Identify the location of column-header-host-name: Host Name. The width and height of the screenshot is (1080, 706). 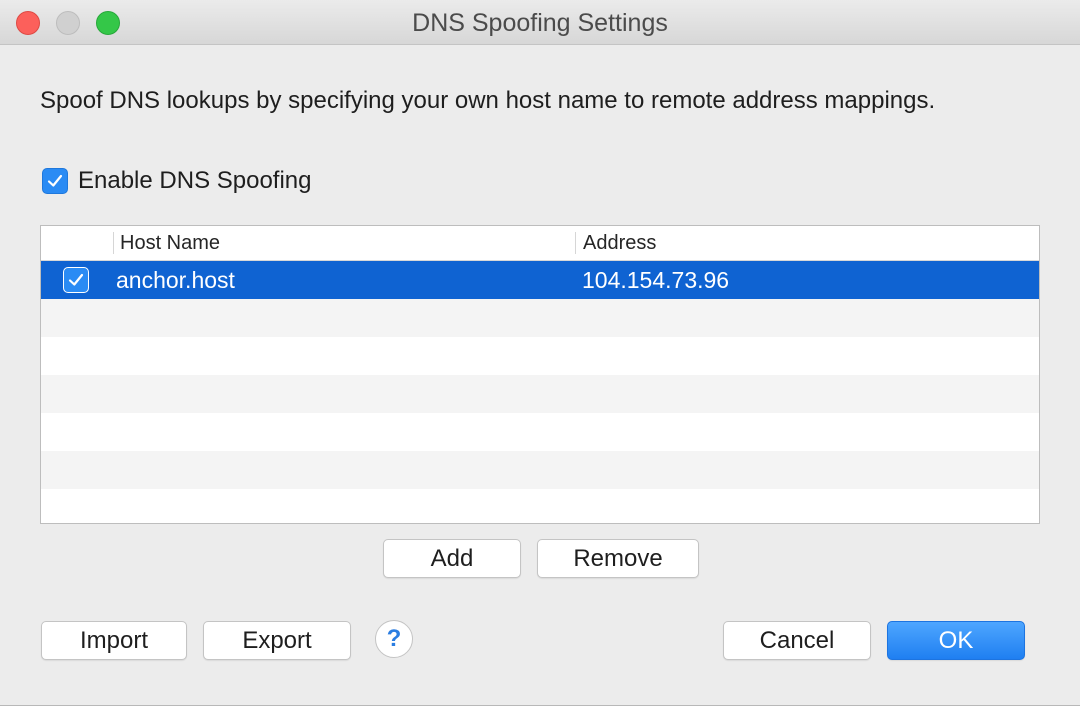
(170, 243).